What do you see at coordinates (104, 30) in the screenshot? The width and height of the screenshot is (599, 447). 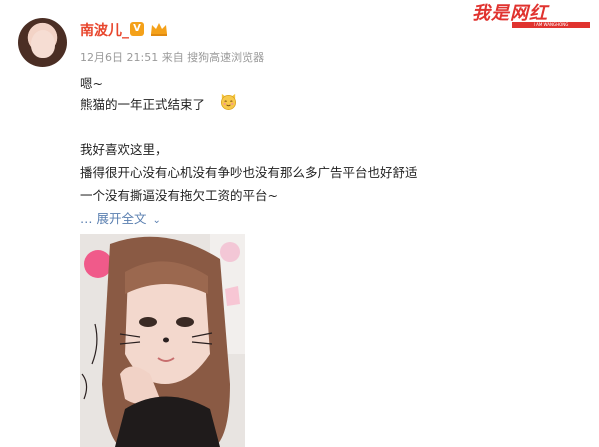 I see `username-link: 南波儿_` at bounding box center [104, 30].